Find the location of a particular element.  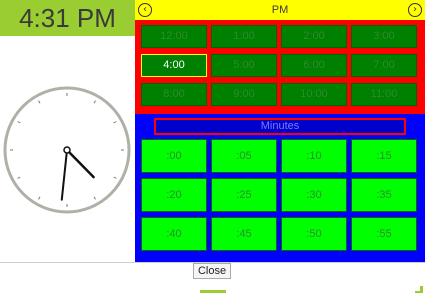

minute-cell: :35 is located at coordinates (384, 195).